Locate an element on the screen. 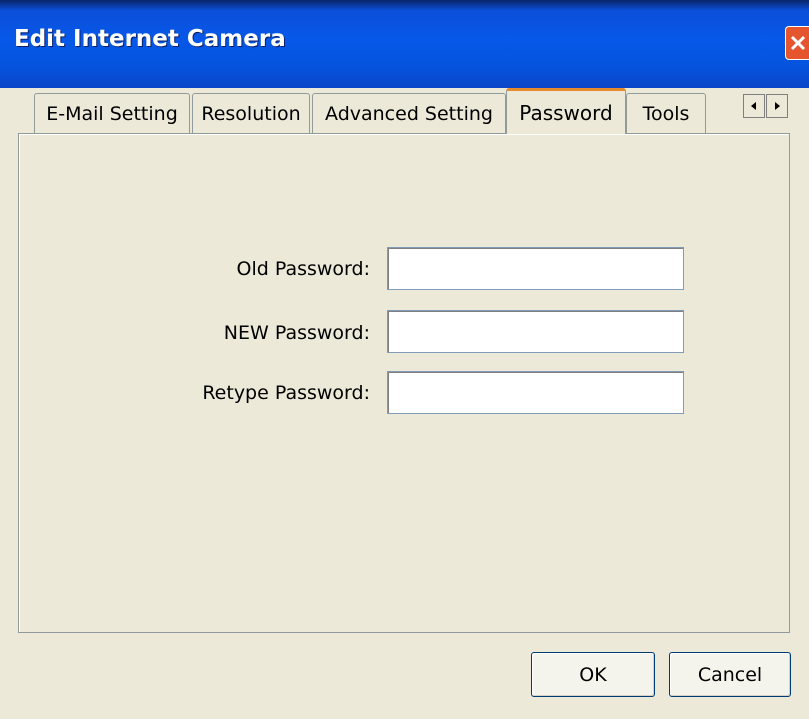  close-icon is located at coordinates (797, 43).